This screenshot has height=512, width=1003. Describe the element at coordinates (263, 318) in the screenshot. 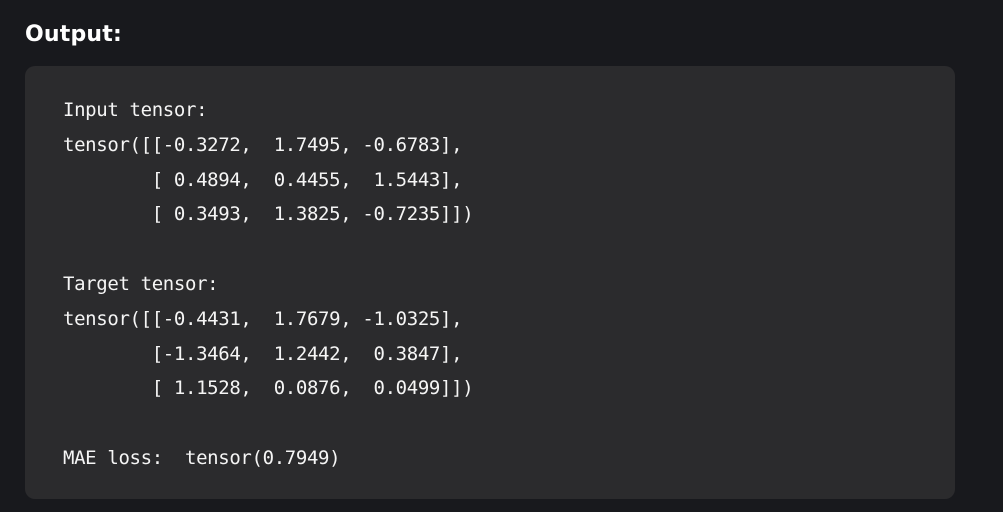

I see `code-line-target-row-1: tensor([[-0.4431, 1.7679, -1.0325],` at that location.